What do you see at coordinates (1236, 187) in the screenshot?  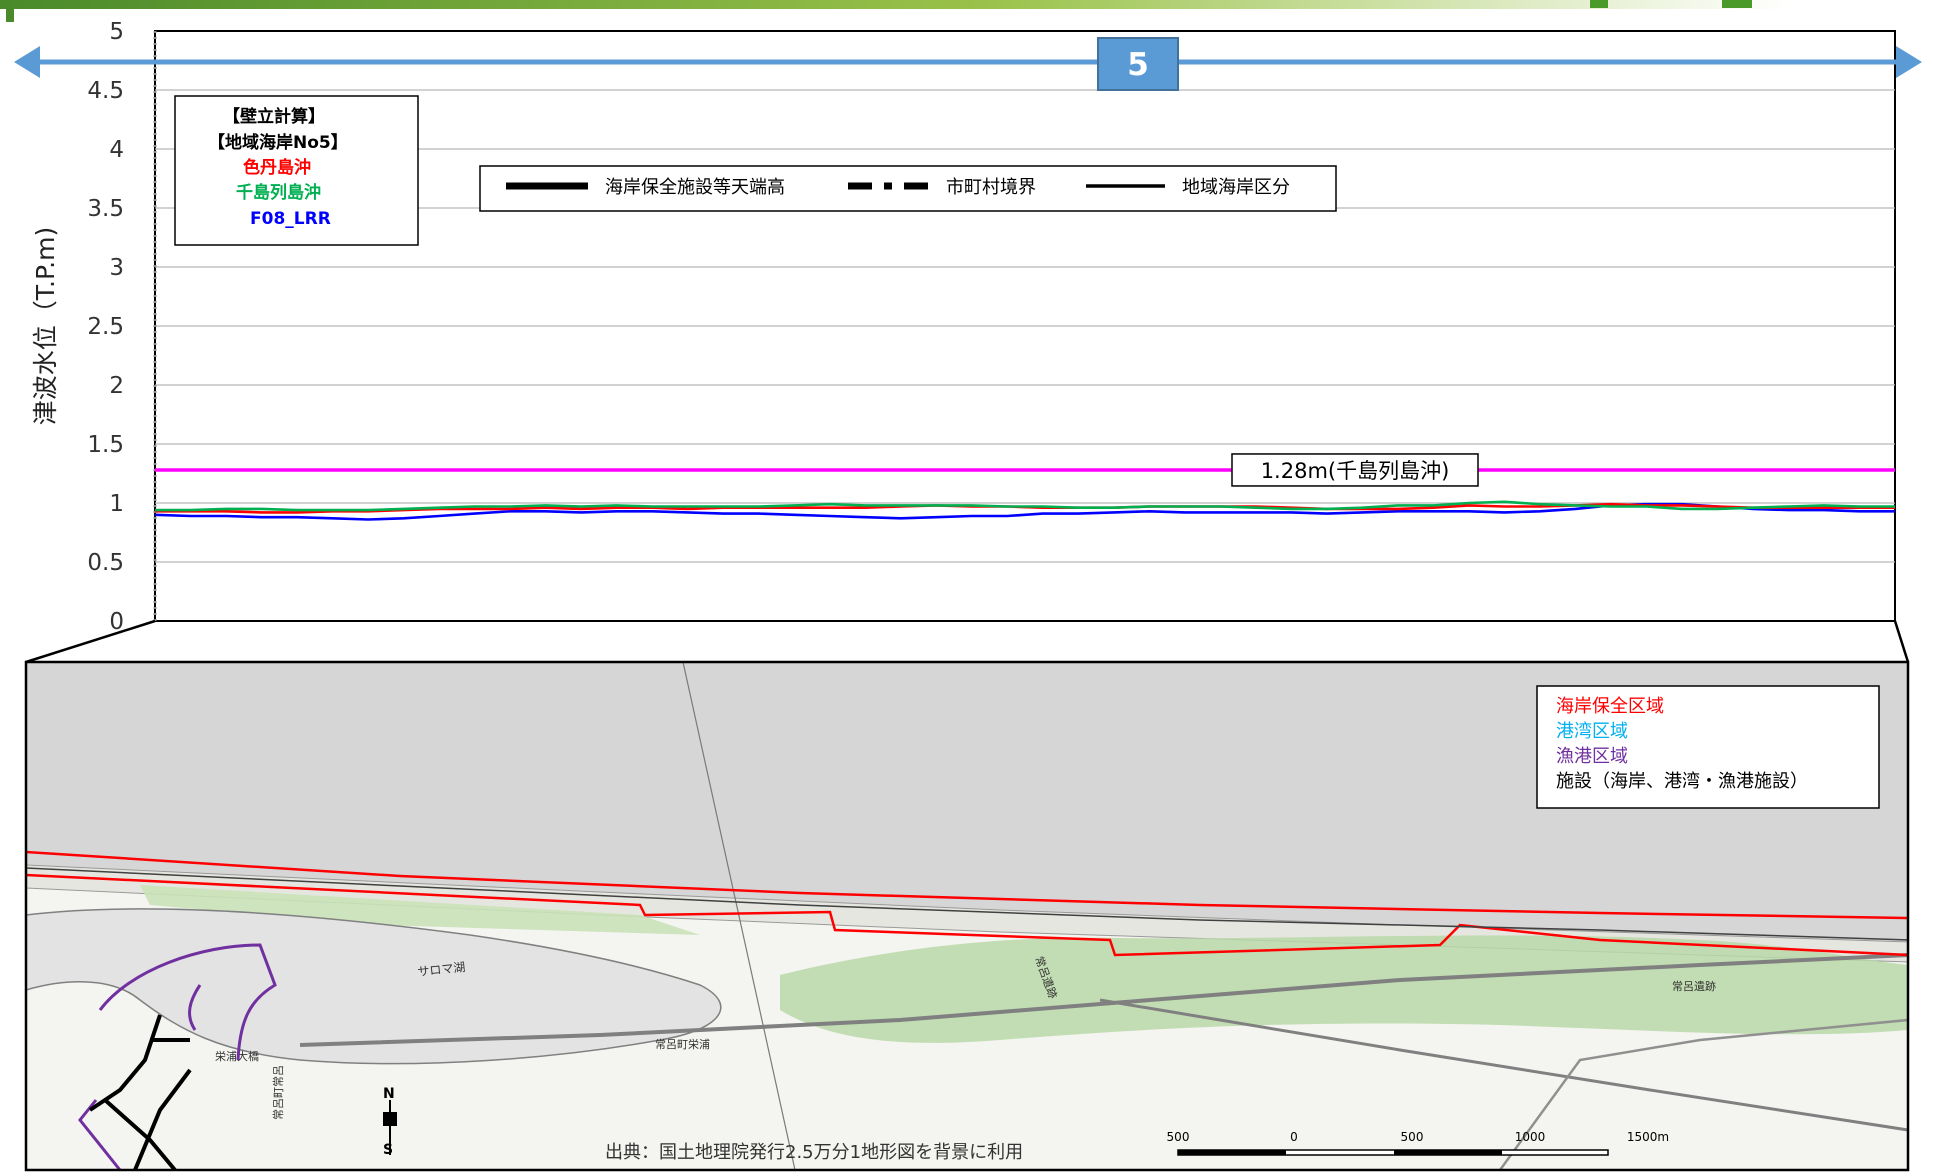 I see `legend-division-label: 地域海岸区分` at bounding box center [1236, 187].